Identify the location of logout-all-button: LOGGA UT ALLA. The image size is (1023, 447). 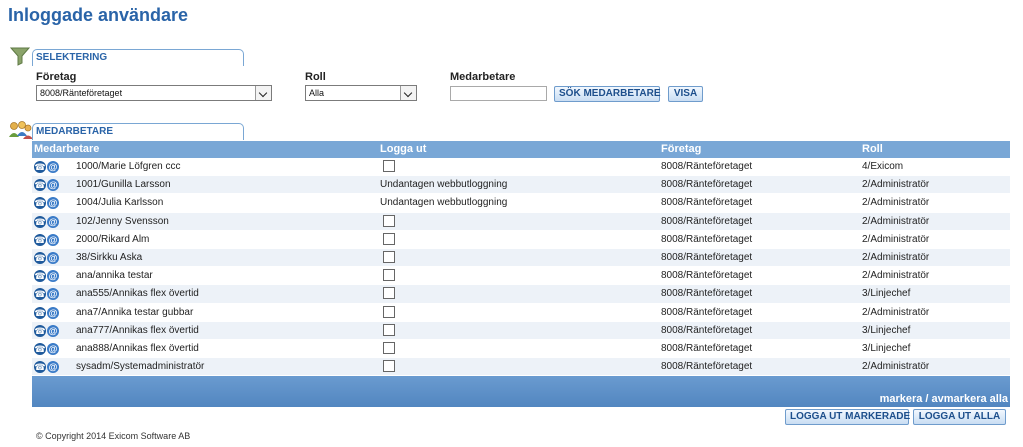
(959, 417).